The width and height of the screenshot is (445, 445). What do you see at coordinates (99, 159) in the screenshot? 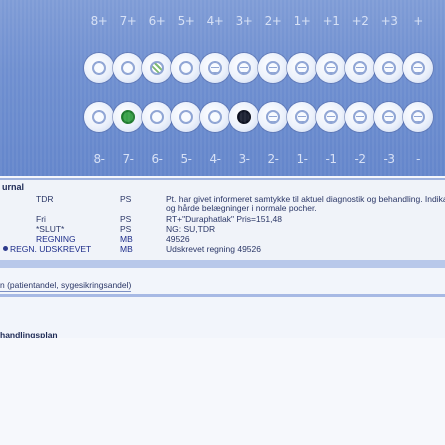
I see `tooth-label-lower-1: 8-` at bounding box center [99, 159].